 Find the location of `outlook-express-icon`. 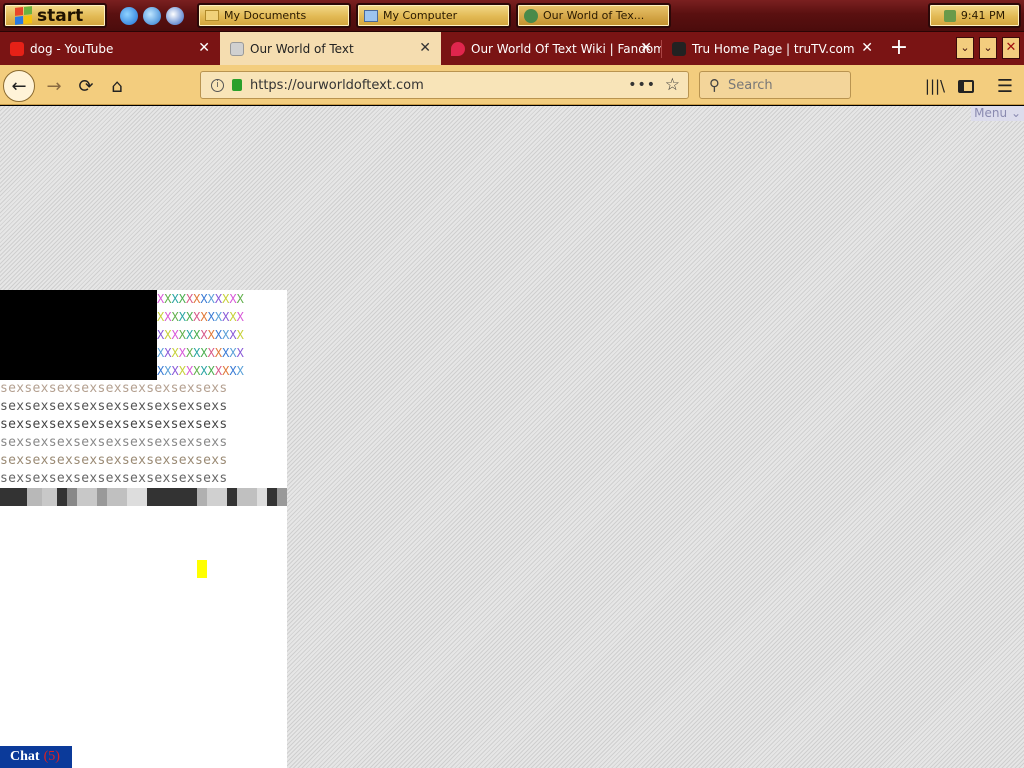

outlook-express-icon is located at coordinates (152, 16).